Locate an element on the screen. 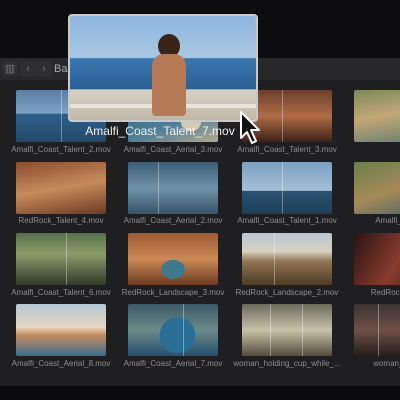 This screenshot has width=400, height=400. mouse-pointer-icon is located at coordinates (250, 127).